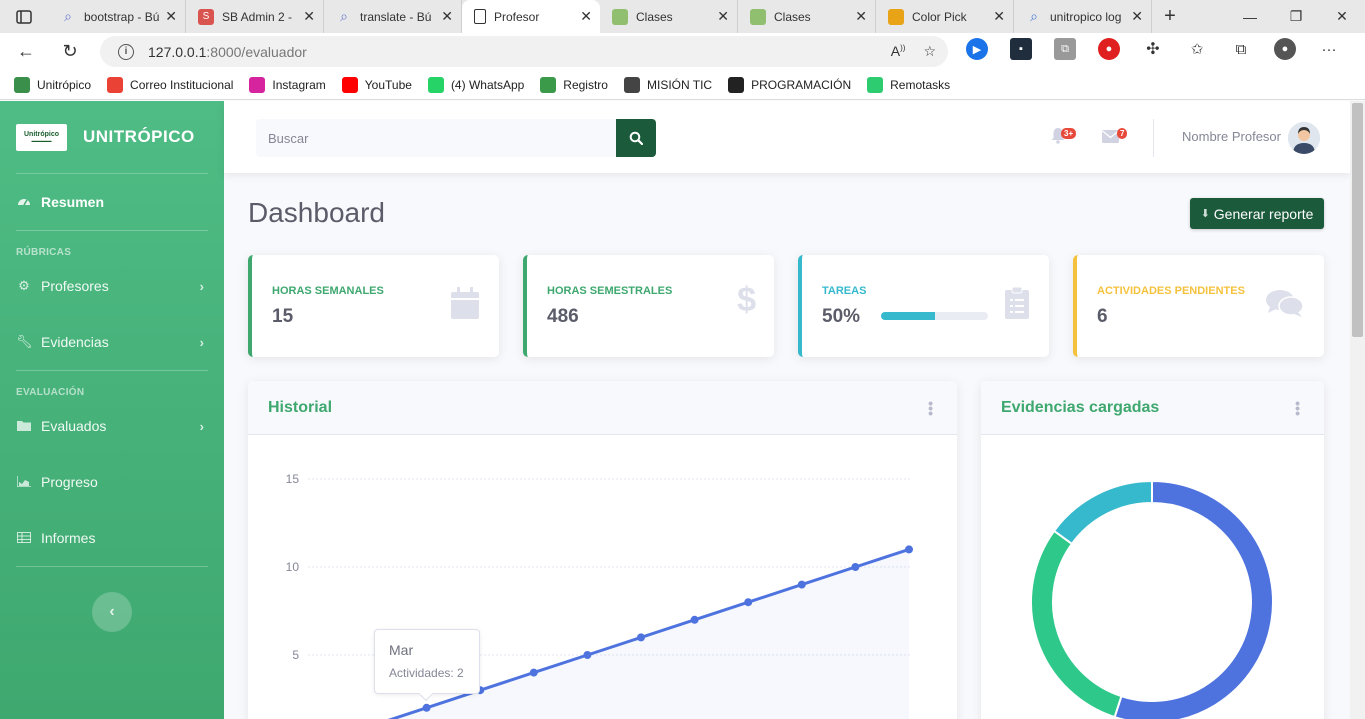 The height and width of the screenshot is (719, 1365). Describe the element at coordinates (287, 84) in the screenshot. I see `bookmark-item: Instagram` at that location.